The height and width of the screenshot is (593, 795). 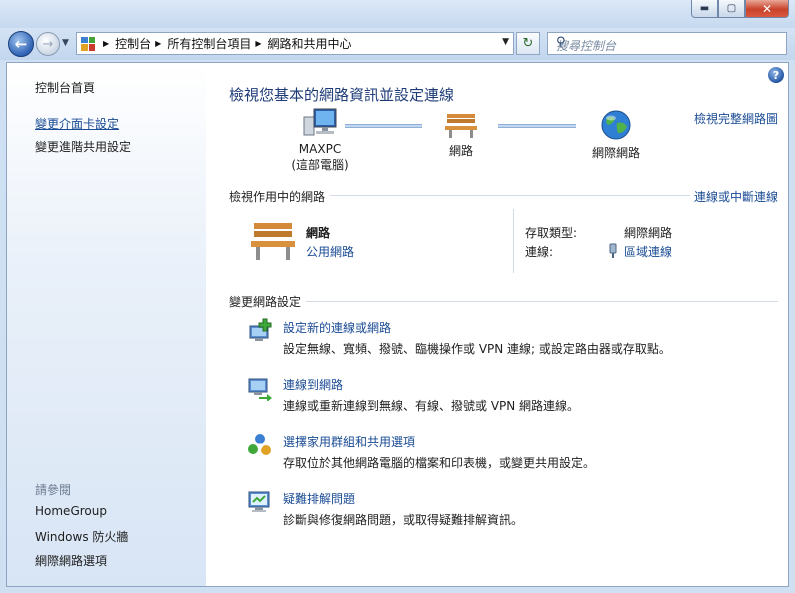 What do you see at coordinates (319, 498) in the screenshot?
I see `task-troubleshoot-link: 疑難排解問題` at bounding box center [319, 498].